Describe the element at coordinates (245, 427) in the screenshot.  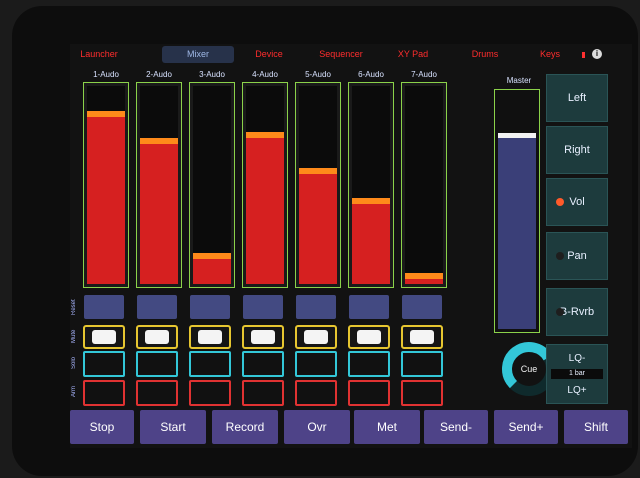
I see `record-button: Record` at that location.